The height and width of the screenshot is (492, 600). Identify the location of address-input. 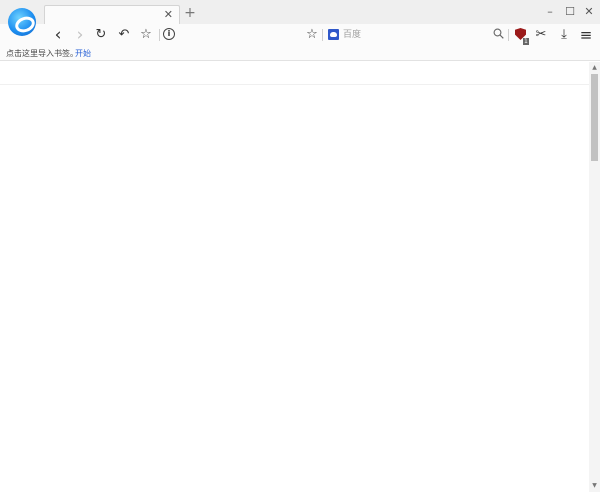
(240, 35).